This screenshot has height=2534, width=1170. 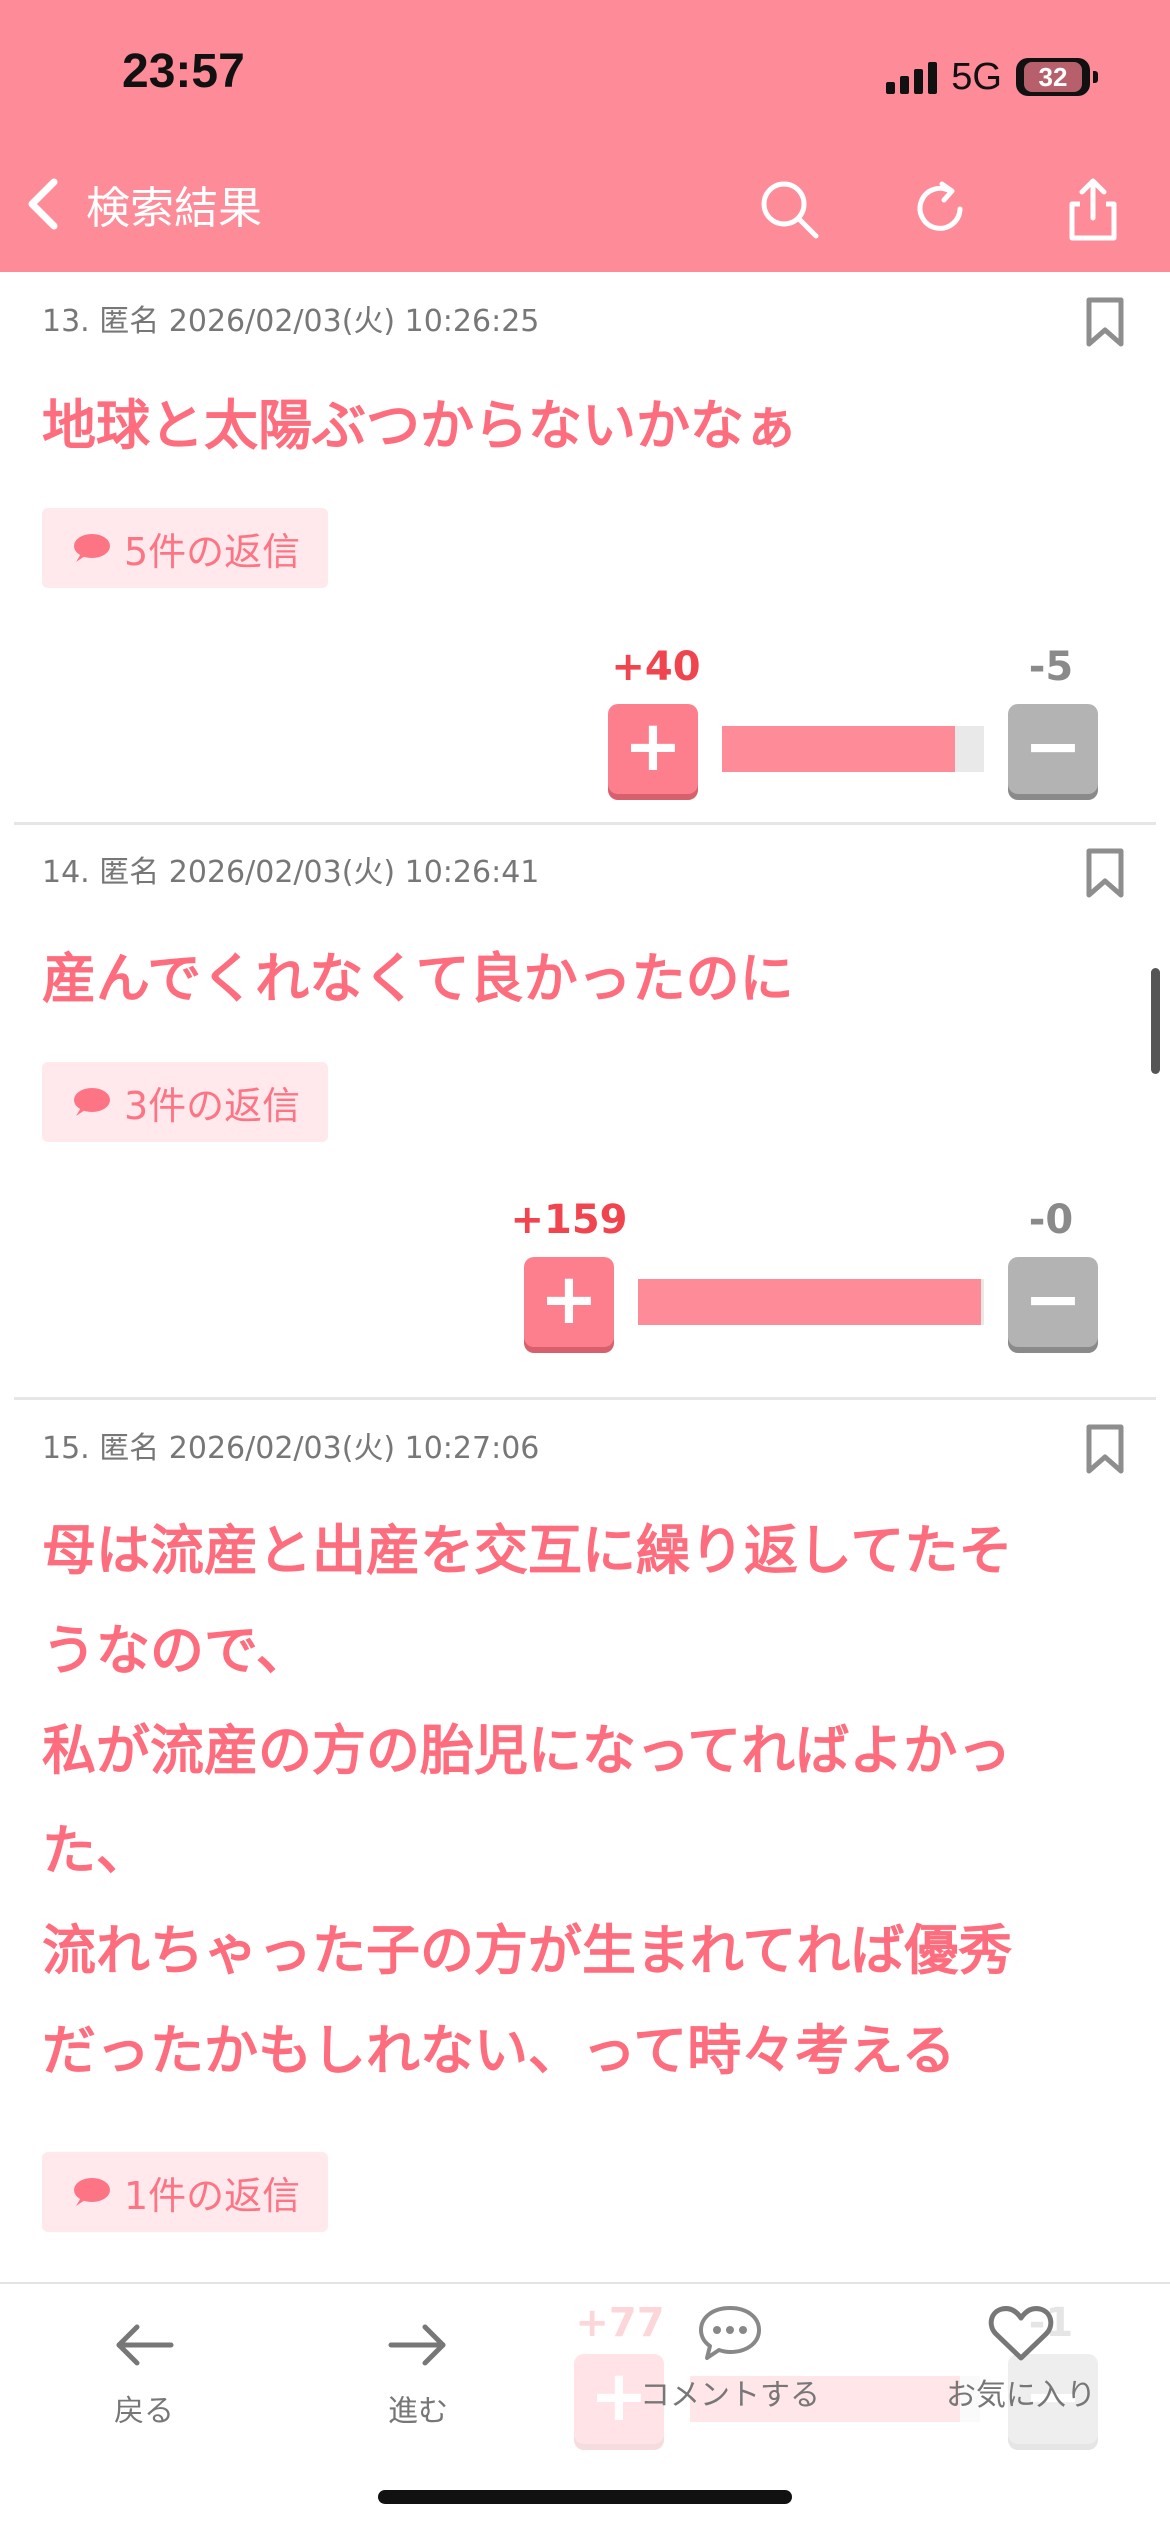 What do you see at coordinates (789, 209) in the screenshot?
I see `search-icon` at bounding box center [789, 209].